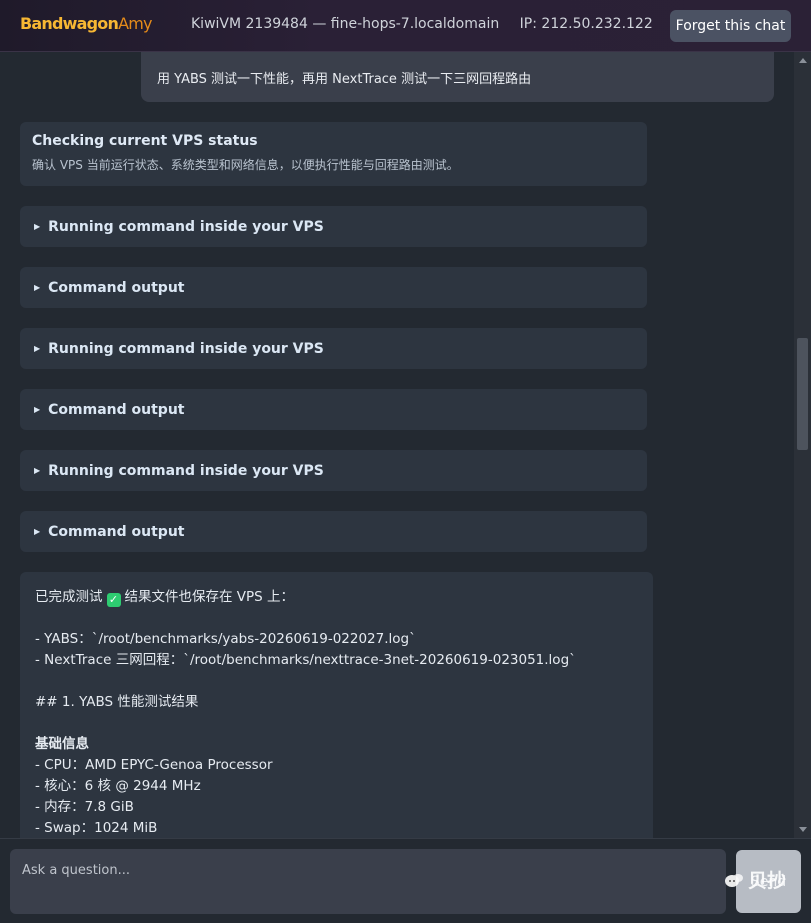 The width and height of the screenshot is (811, 923). What do you see at coordinates (69, 597) in the screenshot?
I see `result-intro-text: 已完成测试` at bounding box center [69, 597].